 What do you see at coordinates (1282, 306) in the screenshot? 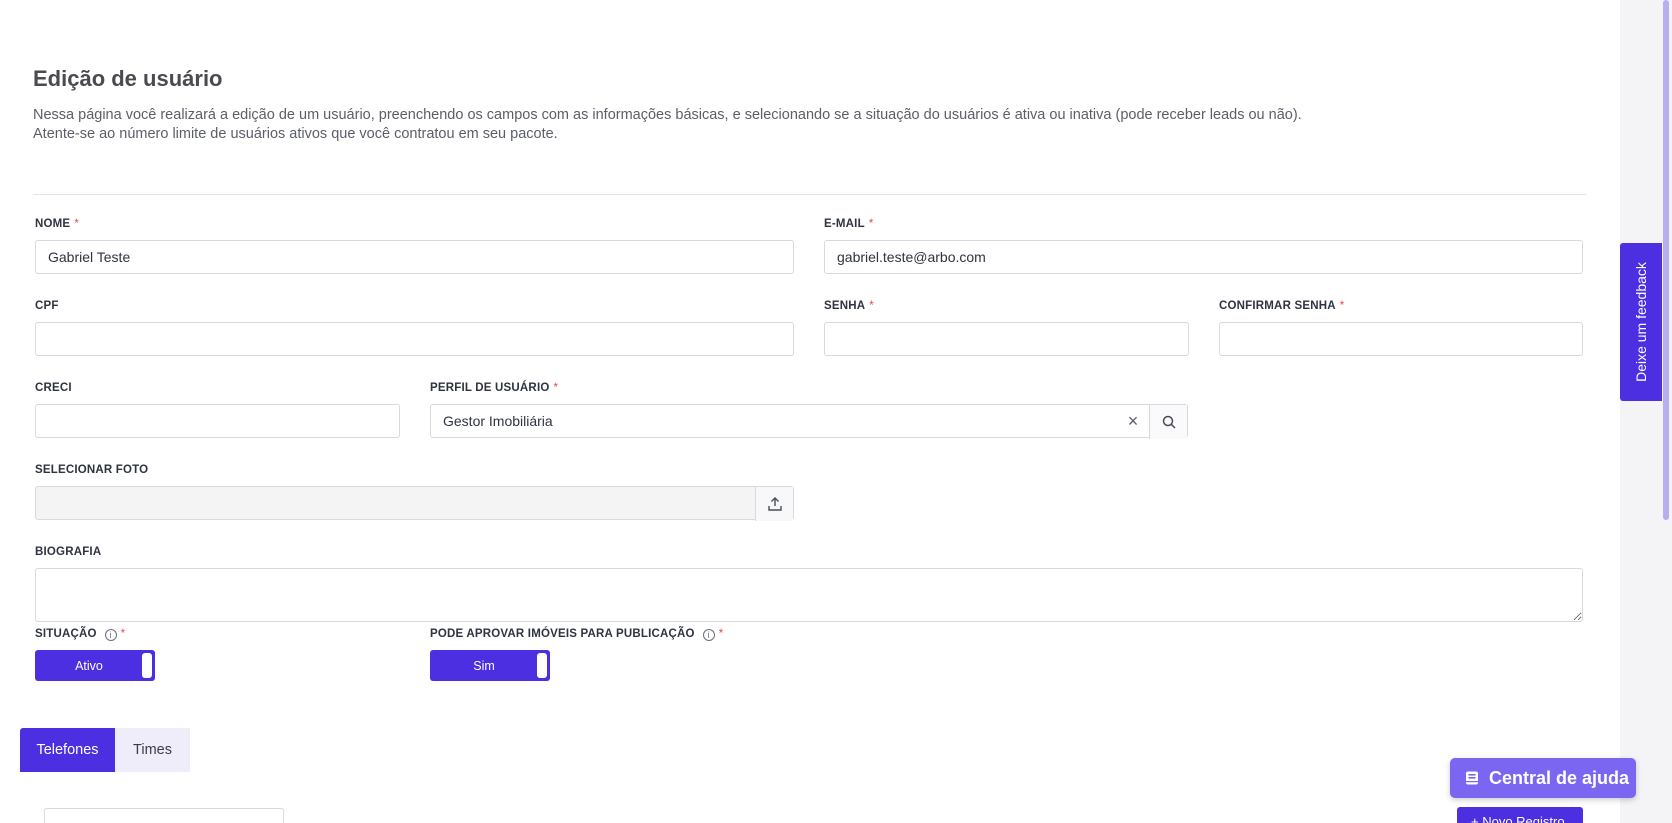
I see `confirmar-senha-label: CONFIRMAR SENHA *` at bounding box center [1282, 306].